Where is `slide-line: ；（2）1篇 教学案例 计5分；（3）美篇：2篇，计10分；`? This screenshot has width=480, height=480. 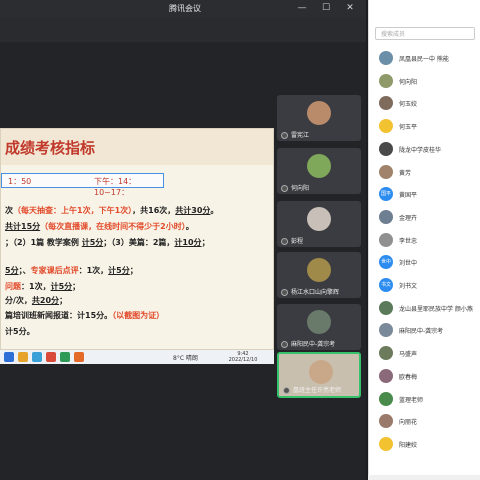 slide-line: ；（2）1篇 教学案例 计5分；（3）美篇：2篇，计10分； is located at coordinates (107, 242).